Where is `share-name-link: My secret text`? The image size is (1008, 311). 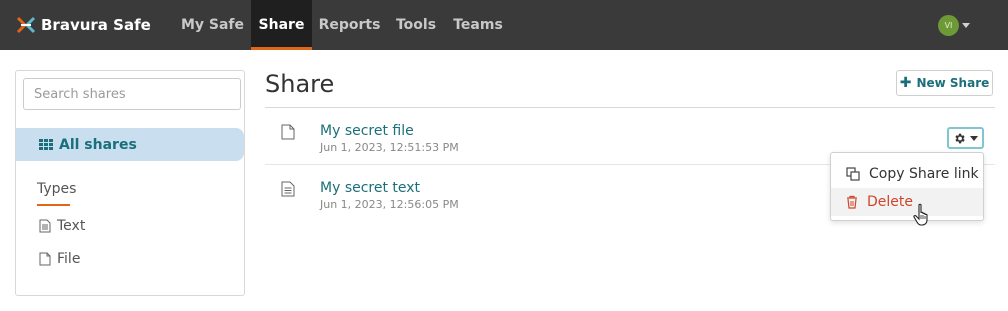
share-name-link: My secret text is located at coordinates (370, 188).